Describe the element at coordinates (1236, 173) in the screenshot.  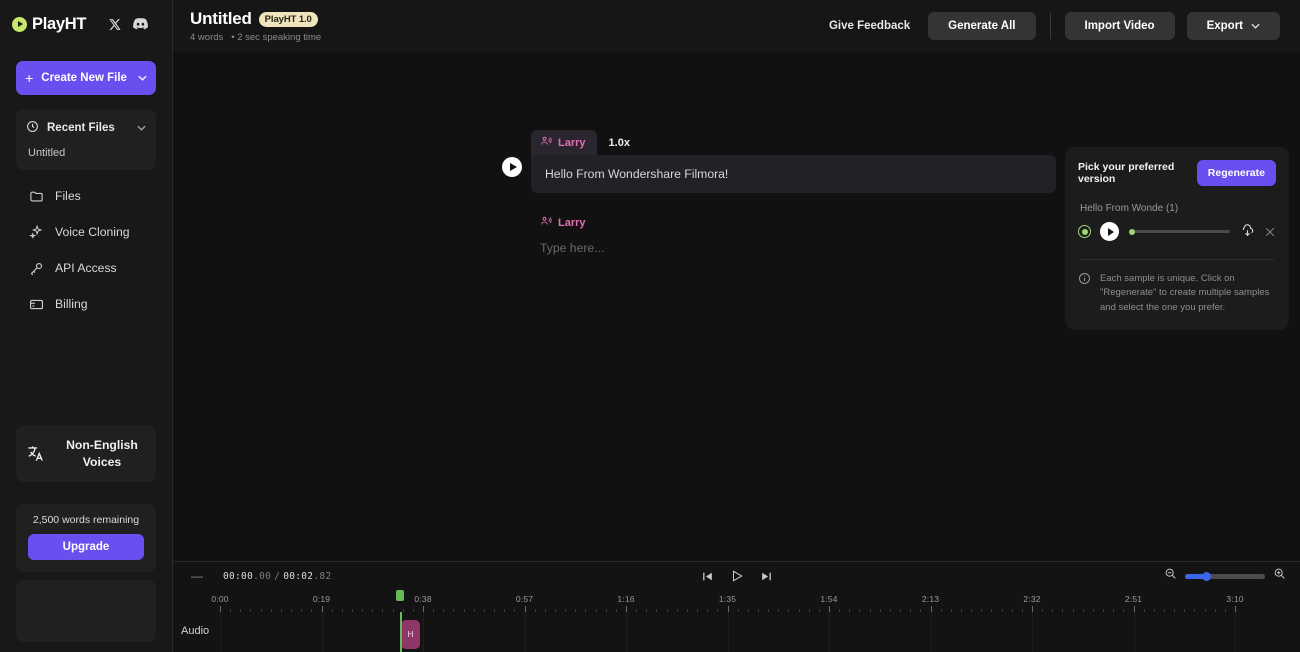
I see `regenerate-button: Regenerate` at that location.